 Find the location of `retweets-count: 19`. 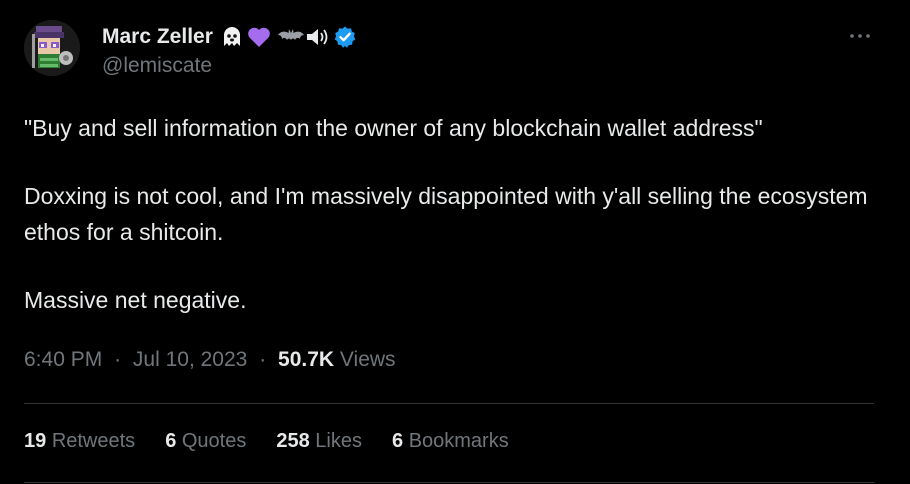

retweets-count: 19 is located at coordinates (35, 441).